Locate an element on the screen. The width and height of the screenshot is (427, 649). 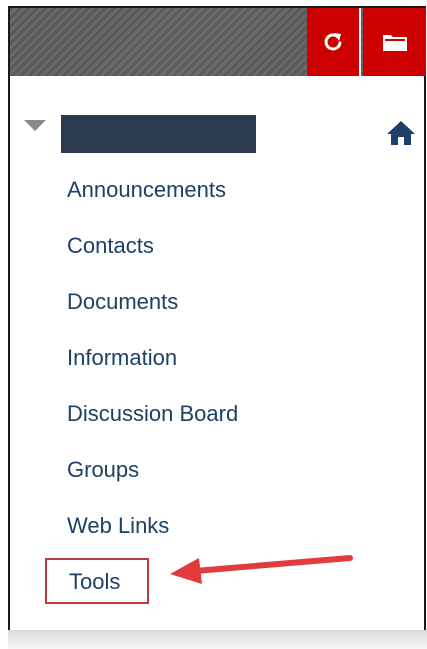
folder-view-button is located at coordinates (394, 42).